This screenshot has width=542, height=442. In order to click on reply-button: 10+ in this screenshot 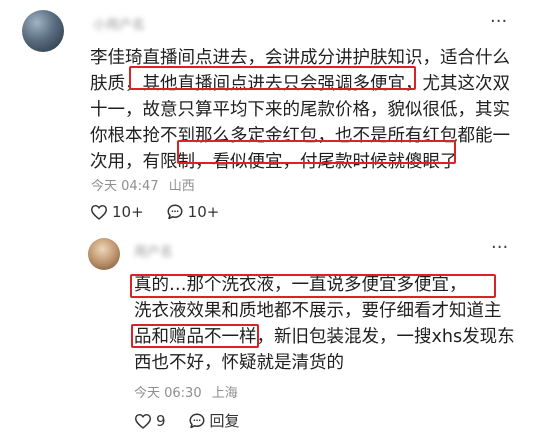, I will do `click(193, 212)`.